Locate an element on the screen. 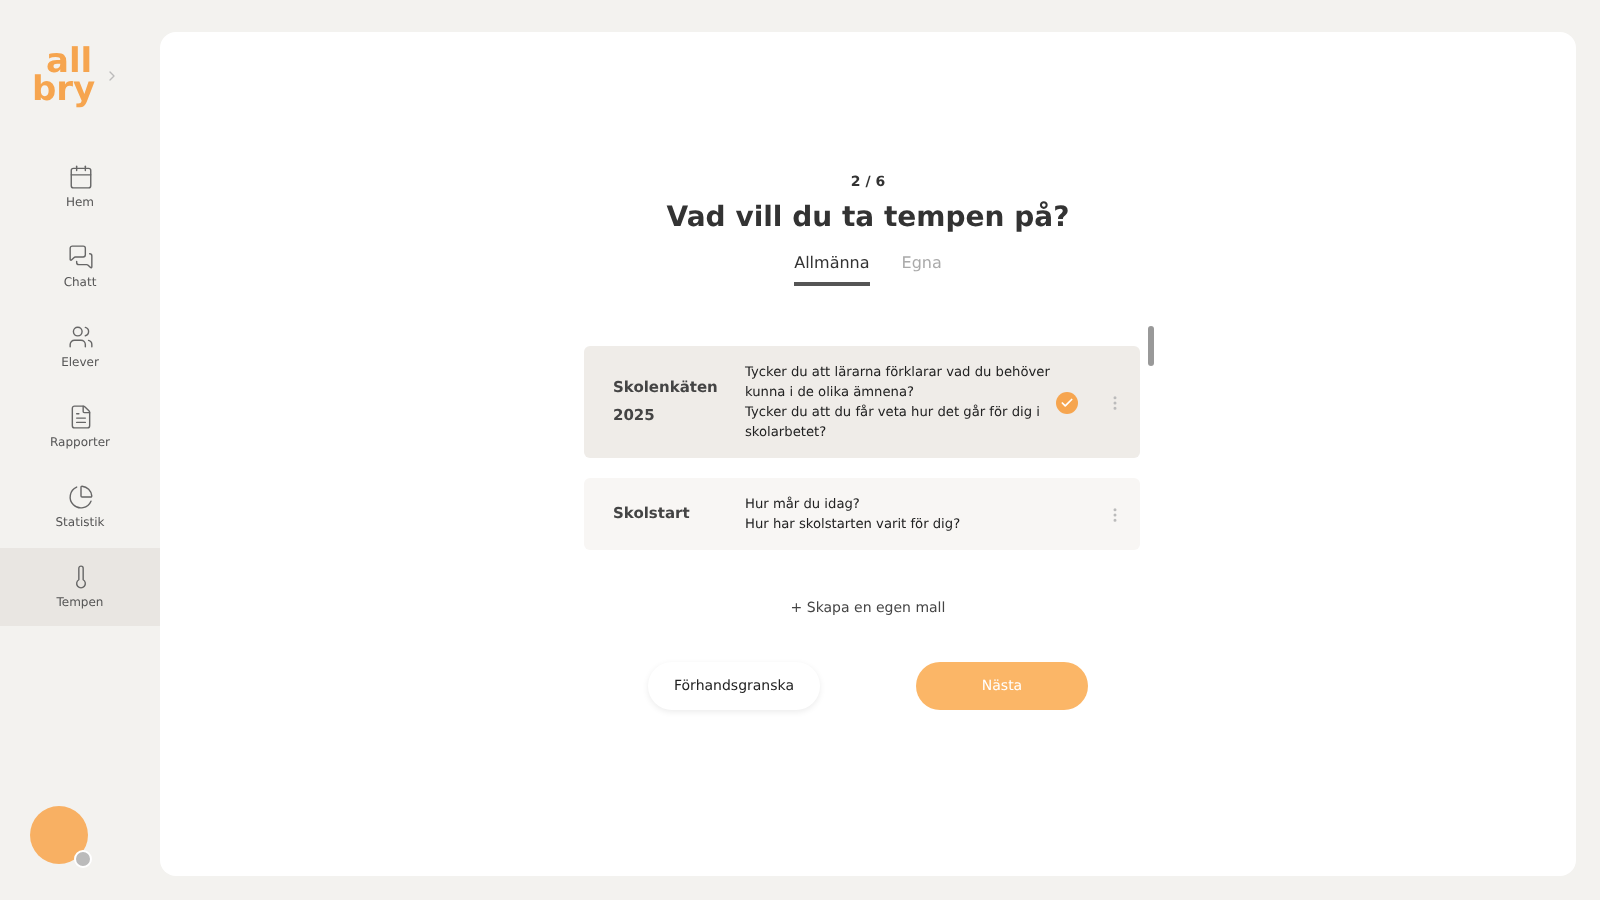 The width and height of the screenshot is (1600, 900). status-dot is located at coordinates (83, 859).